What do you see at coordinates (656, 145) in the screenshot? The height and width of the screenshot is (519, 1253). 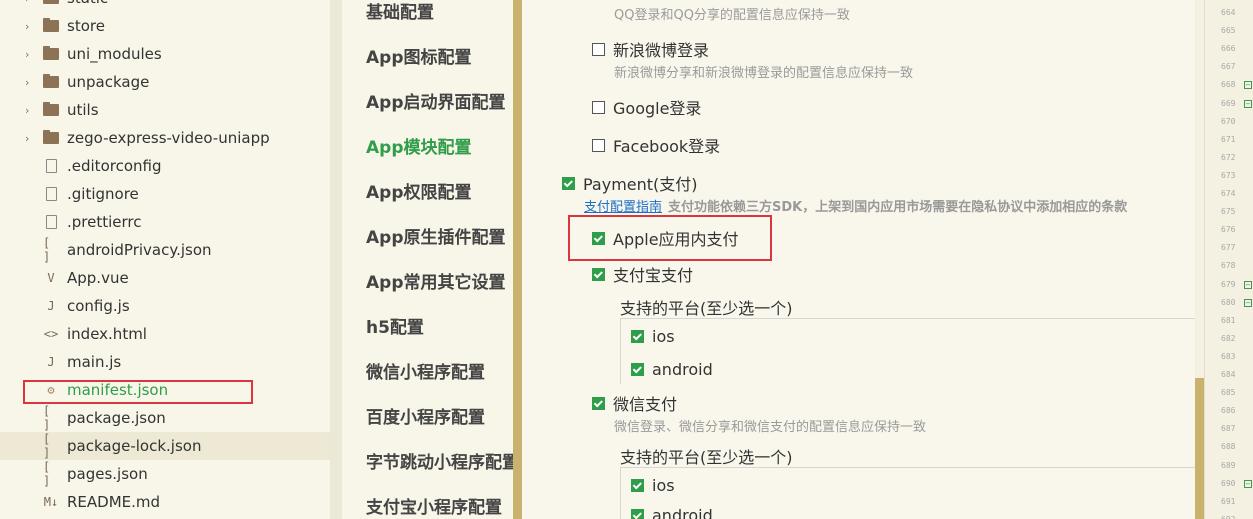 I see `facebook-login-option: Facebook登录` at bounding box center [656, 145].